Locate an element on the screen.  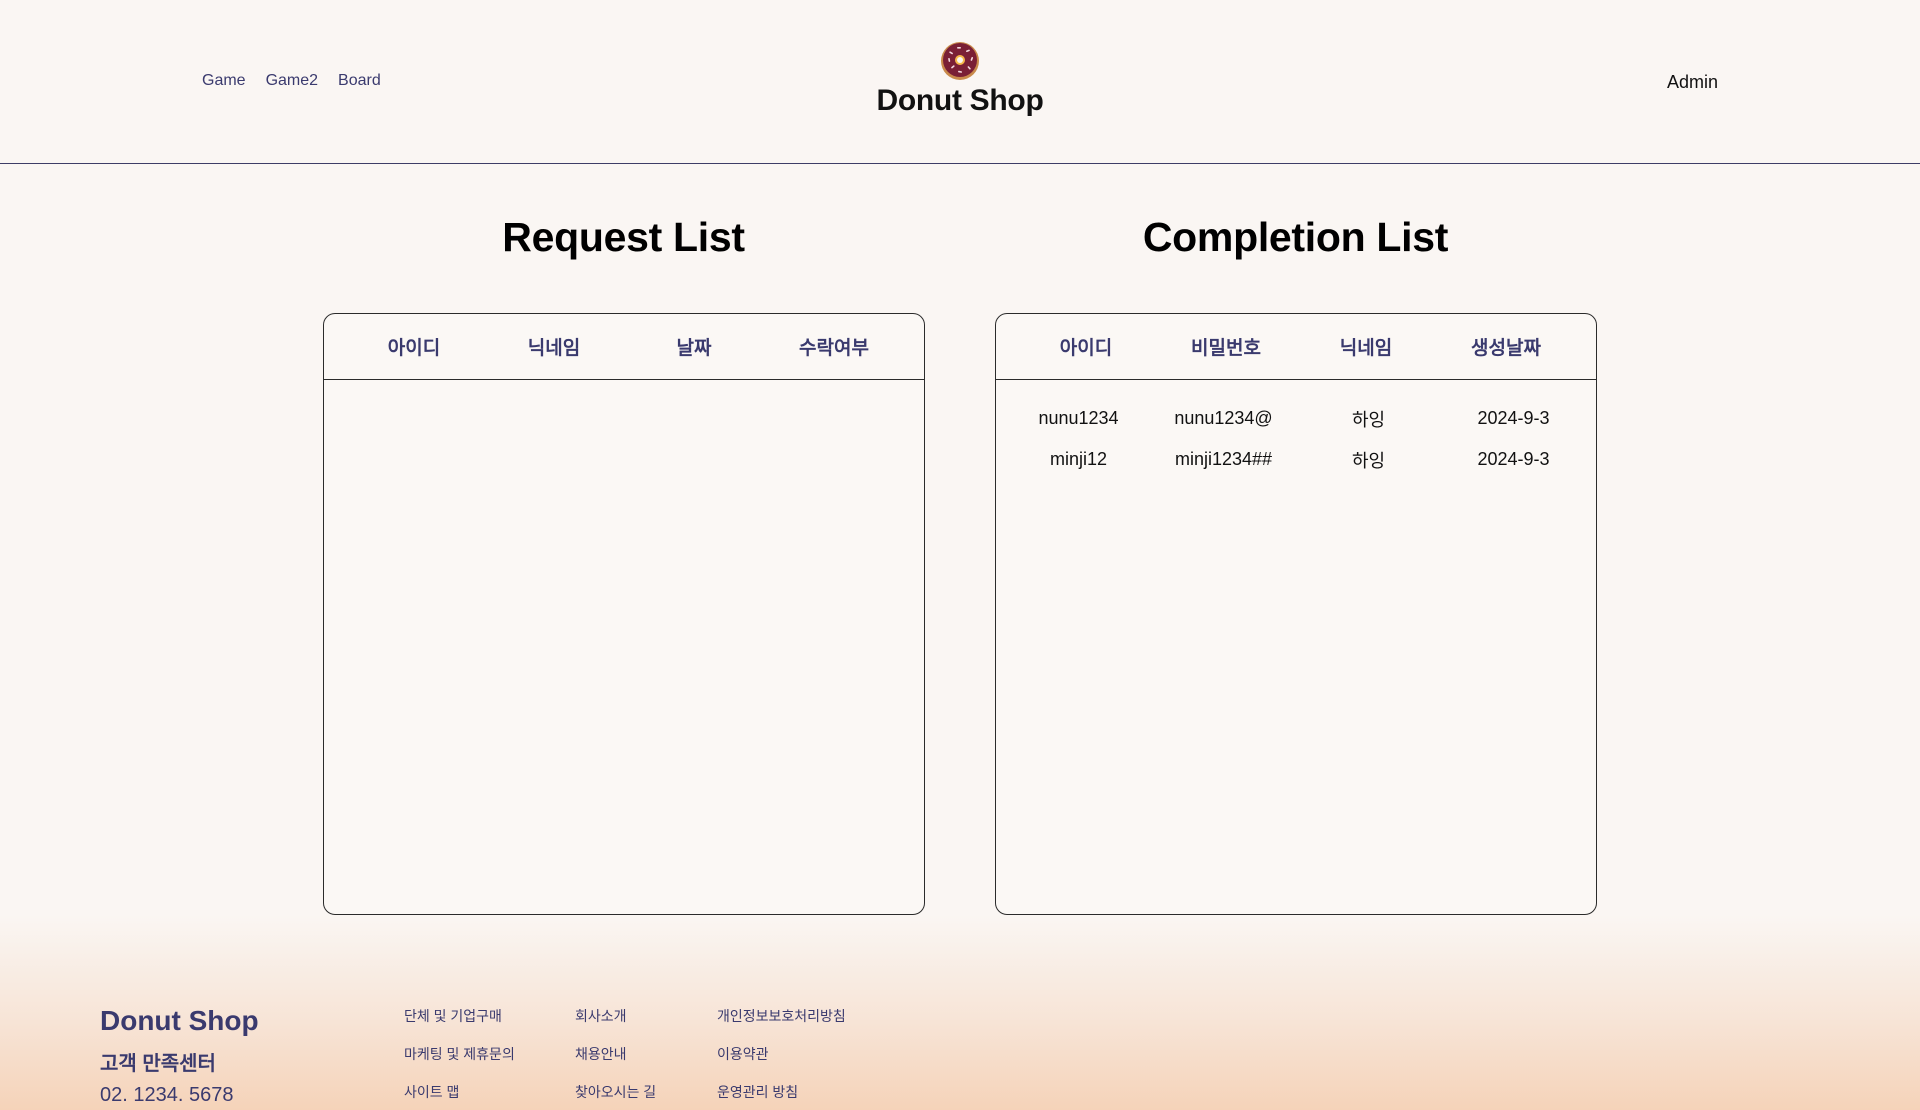
completion-list-title: Completion List is located at coordinates (1295, 237).